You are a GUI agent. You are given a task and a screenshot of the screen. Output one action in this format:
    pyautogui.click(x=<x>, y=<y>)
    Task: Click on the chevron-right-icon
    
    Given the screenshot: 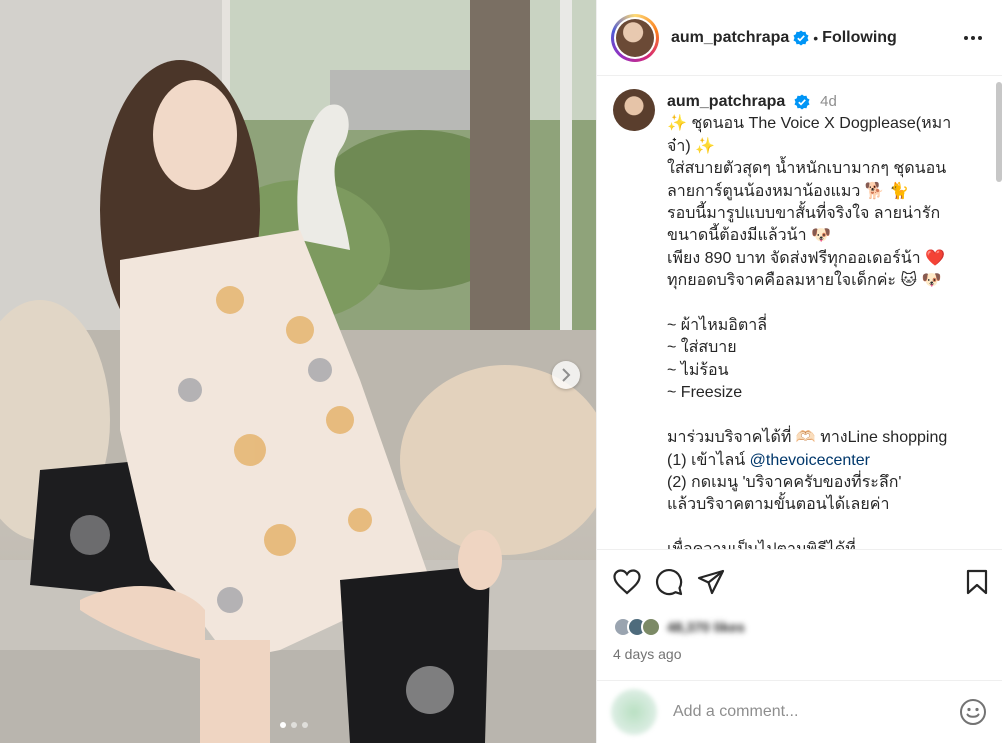 What is the action you would take?
    pyautogui.click(x=566, y=375)
    